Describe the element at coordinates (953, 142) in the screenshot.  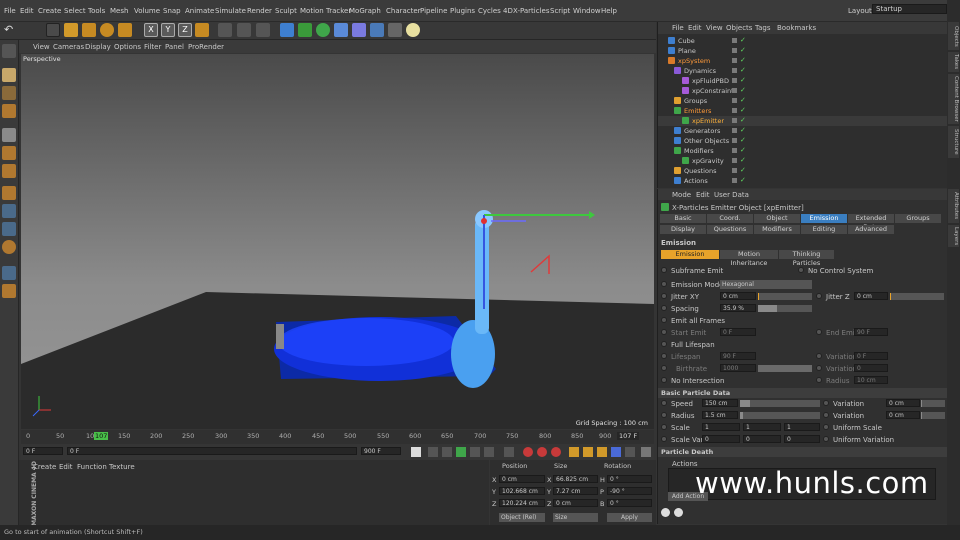
I see `rtab-structure: Structure` at that location.